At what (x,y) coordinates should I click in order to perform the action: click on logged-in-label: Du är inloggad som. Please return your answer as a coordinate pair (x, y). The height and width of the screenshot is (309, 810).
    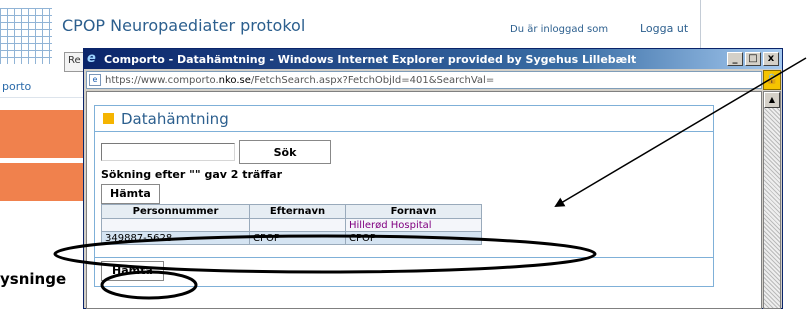
    Looking at the image, I should click on (559, 29).